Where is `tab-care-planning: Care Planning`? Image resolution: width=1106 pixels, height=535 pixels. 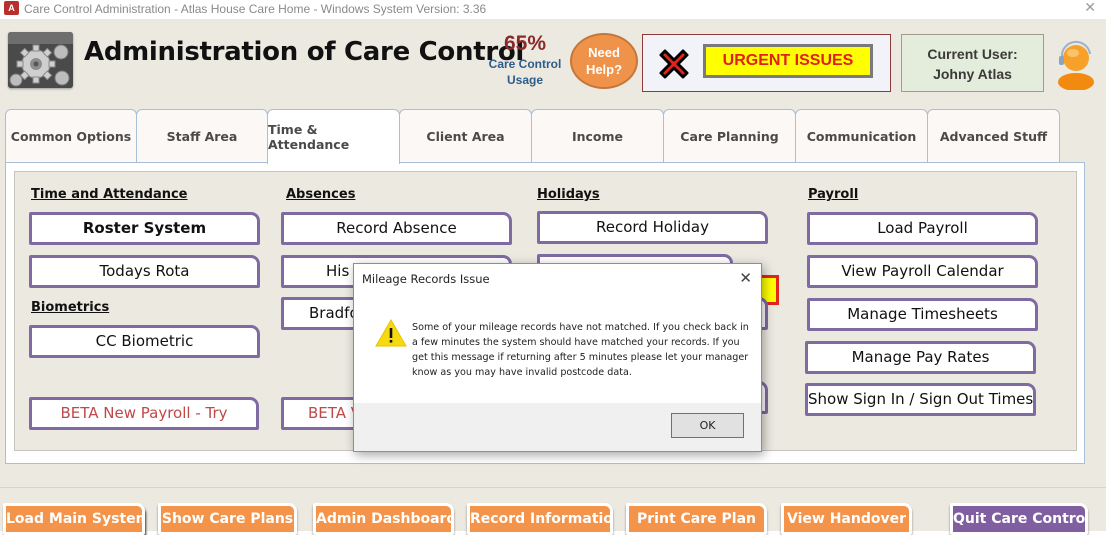 tab-care-planning: Care Planning is located at coordinates (729, 136).